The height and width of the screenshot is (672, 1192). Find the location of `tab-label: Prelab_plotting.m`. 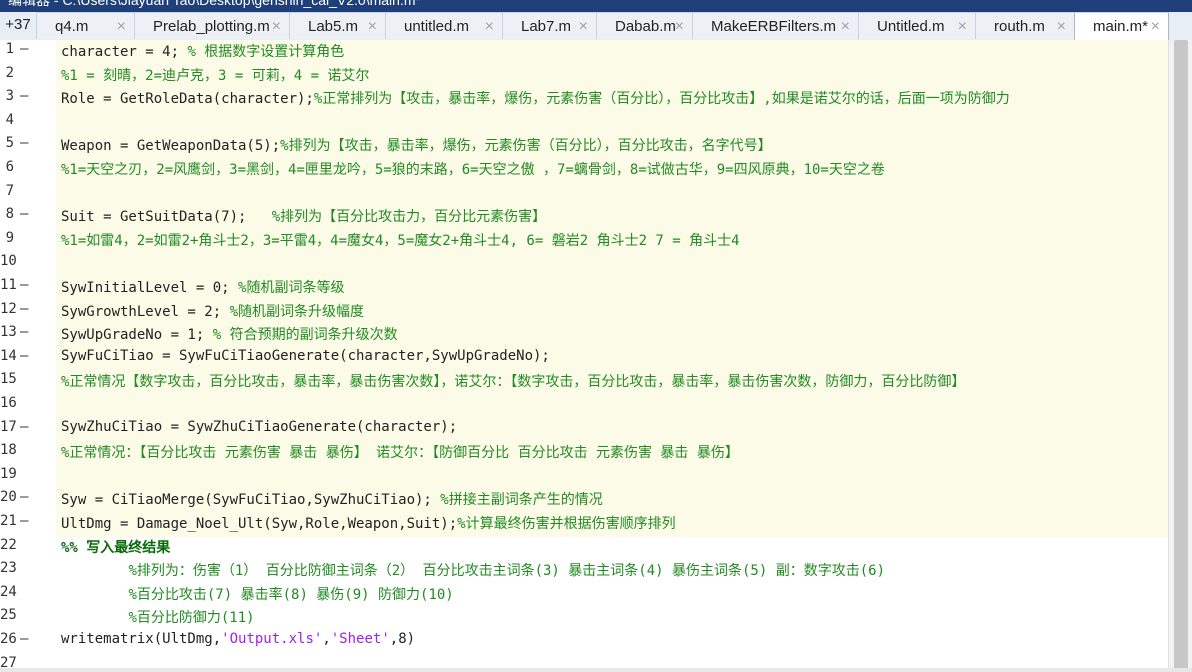

tab-label: Prelab_plotting.m is located at coordinates (211, 26).